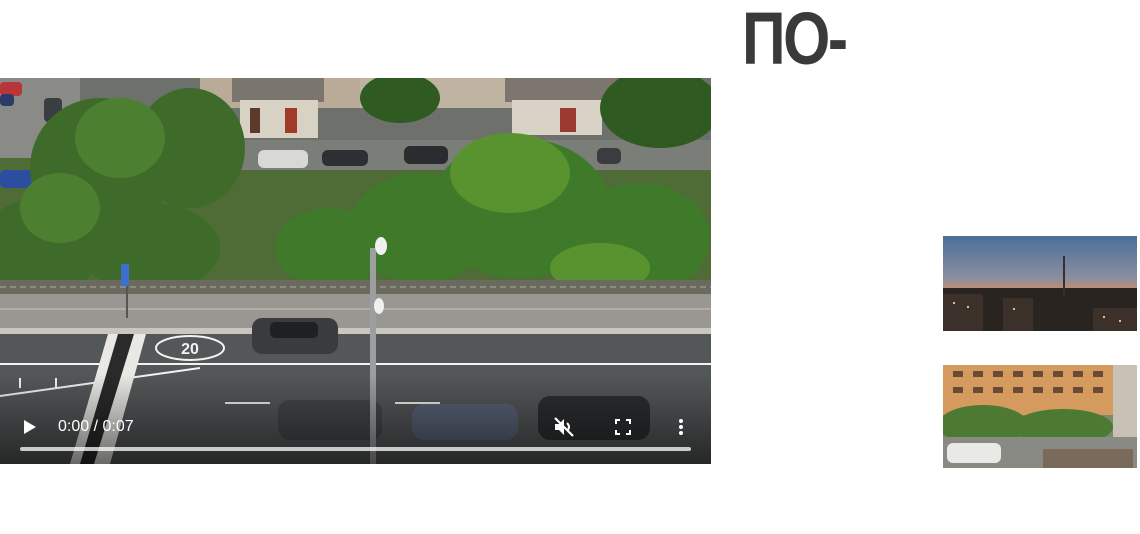 The width and height of the screenshot is (1140, 534). I want to click on play-button, so click(30, 427).